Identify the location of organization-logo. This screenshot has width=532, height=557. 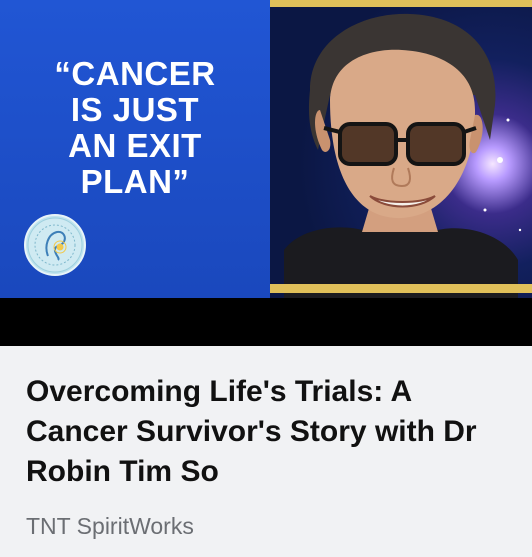
(55, 245).